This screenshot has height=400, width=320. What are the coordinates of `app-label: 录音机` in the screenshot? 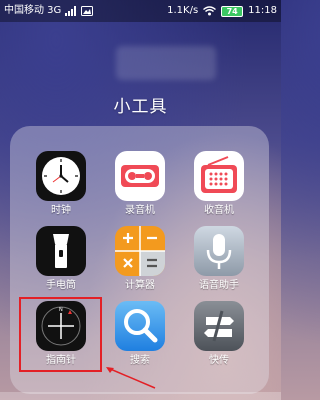 It's located at (140, 210).